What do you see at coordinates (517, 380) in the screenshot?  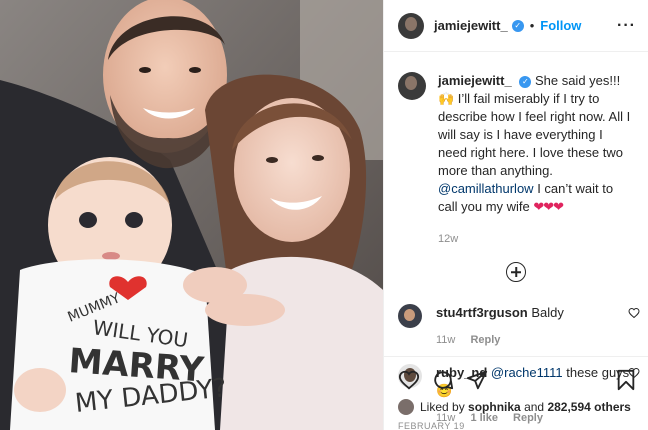 I see `action-bar` at bounding box center [517, 380].